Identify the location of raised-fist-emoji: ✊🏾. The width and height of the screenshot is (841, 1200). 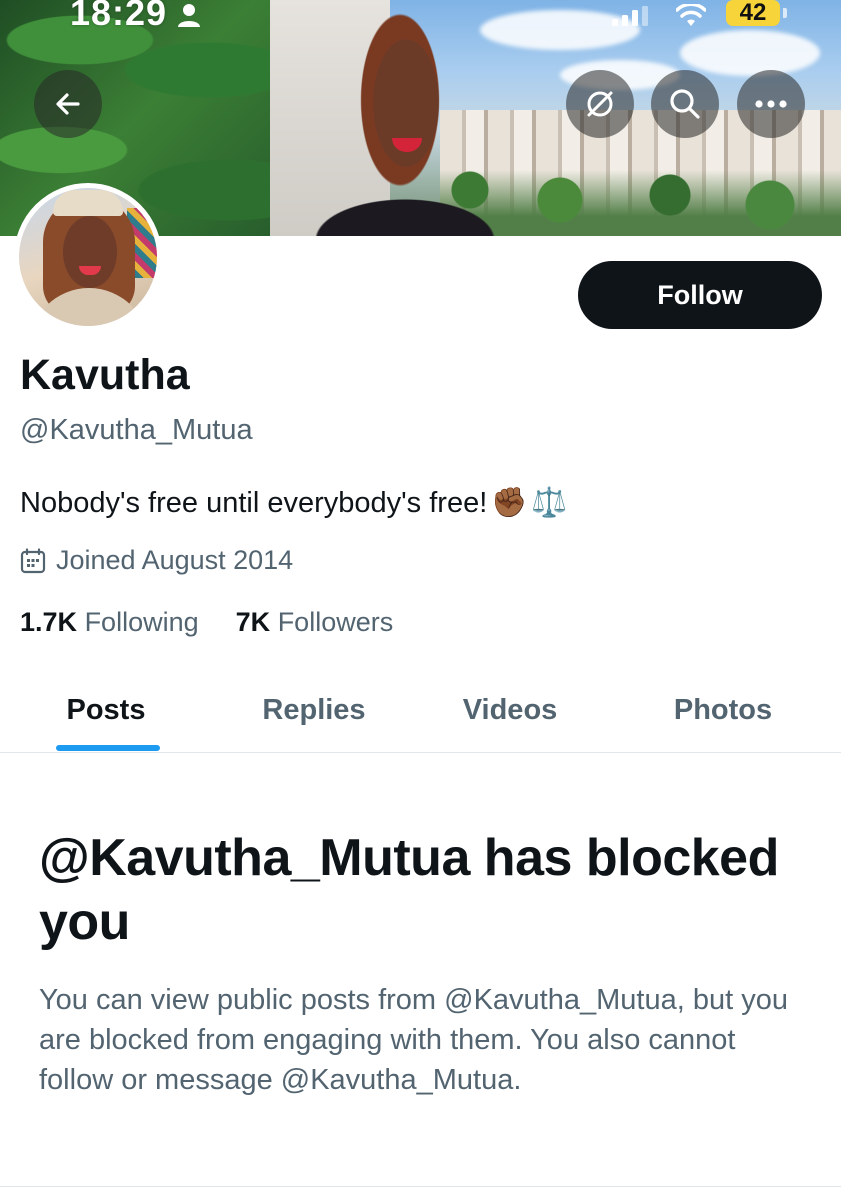
(509, 503).